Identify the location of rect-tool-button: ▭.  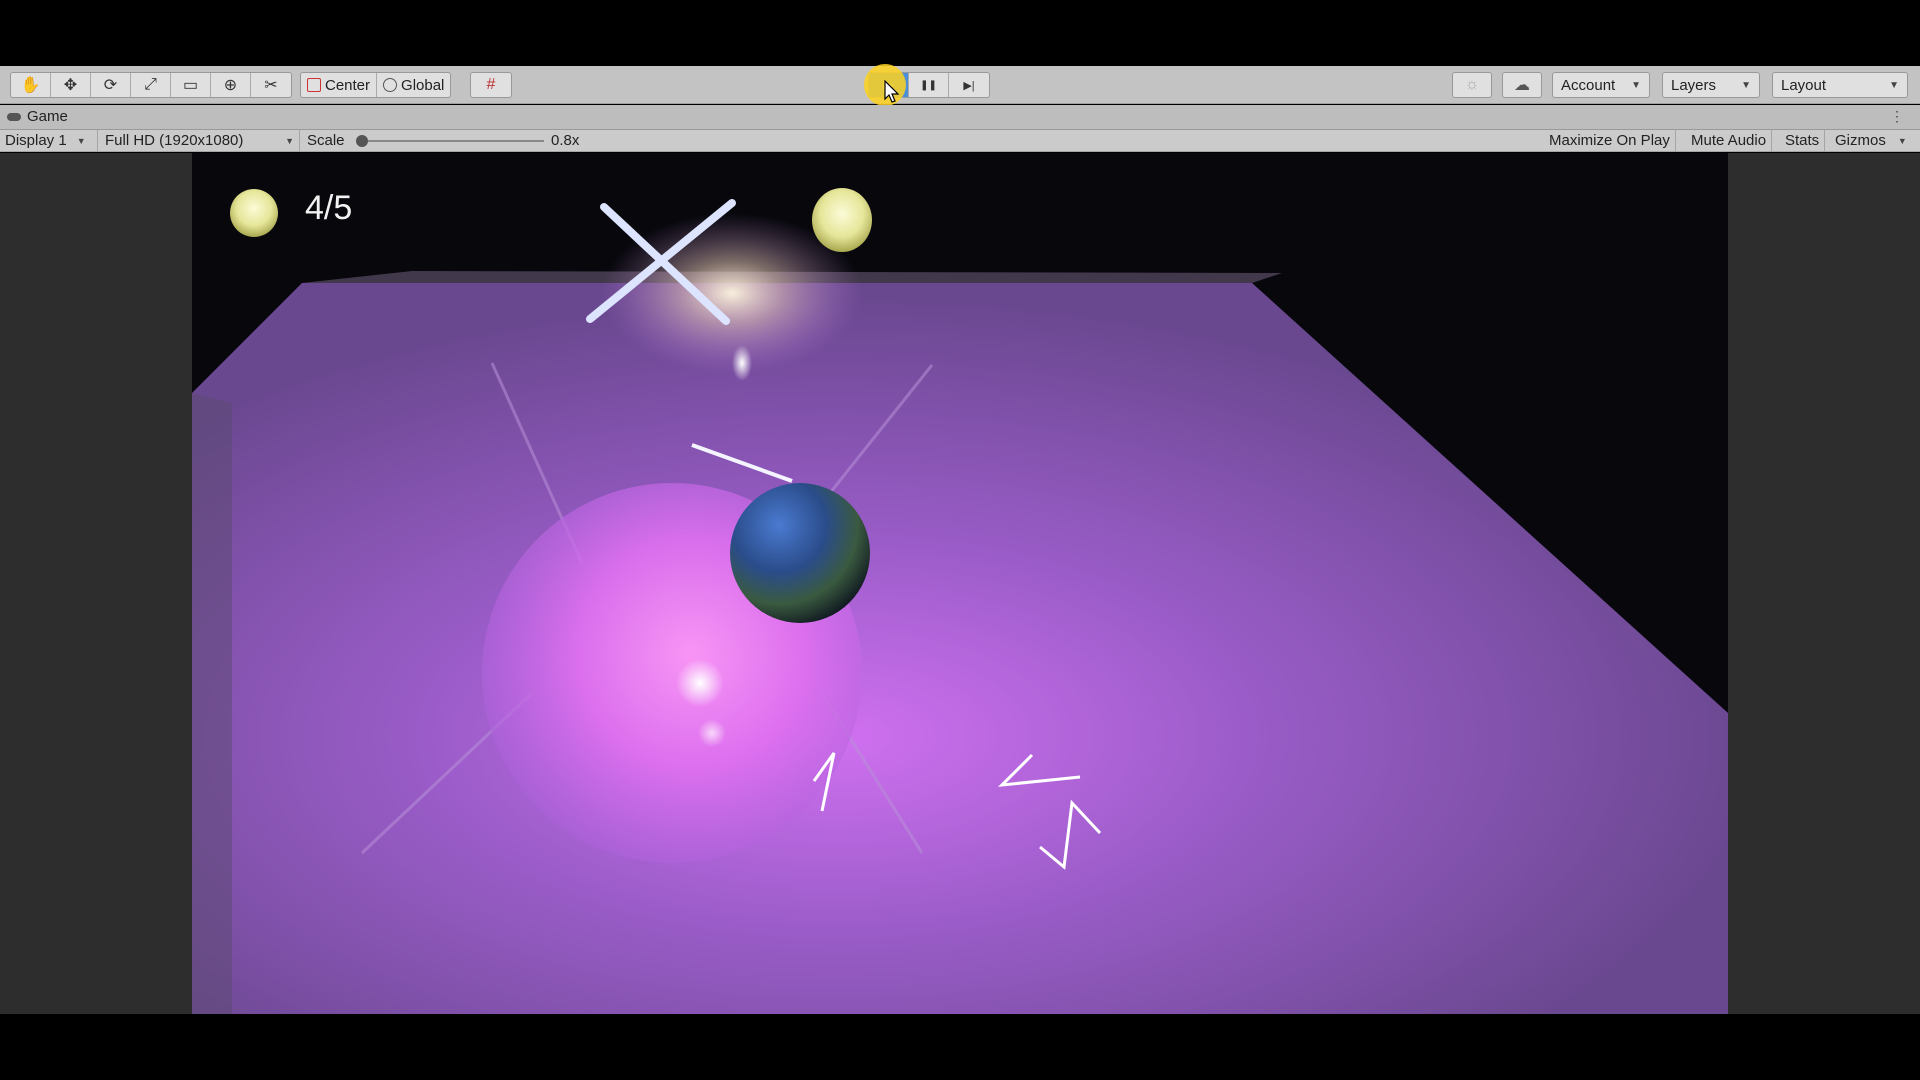
(191, 85).